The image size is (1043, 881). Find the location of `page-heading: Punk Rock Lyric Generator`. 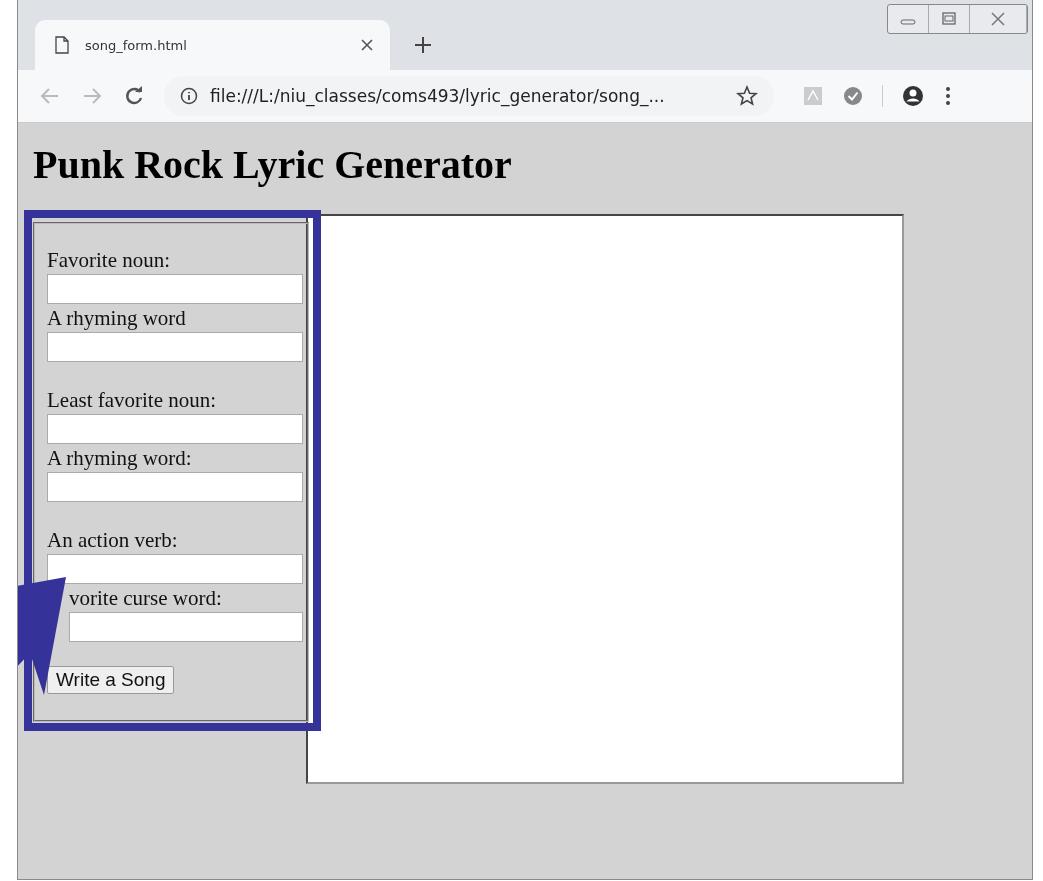

page-heading: Punk Rock Lyric Generator is located at coordinates (273, 165).